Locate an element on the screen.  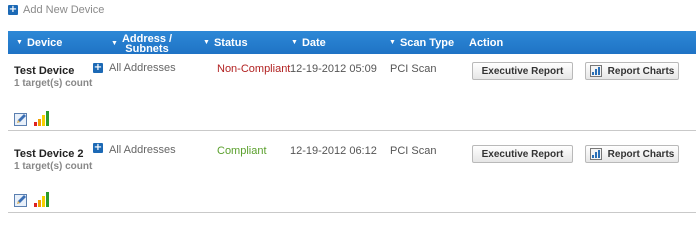
add-new-device-label: Add New Device is located at coordinates (64, 10).